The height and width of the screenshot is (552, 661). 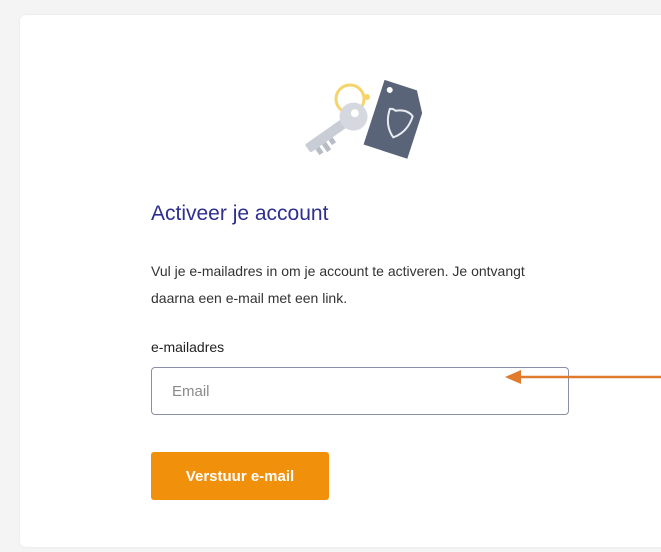 What do you see at coordinates (240, 213) in the screenshot?
I see `page-title: Activeer je account` at bounding box center [240, 213].